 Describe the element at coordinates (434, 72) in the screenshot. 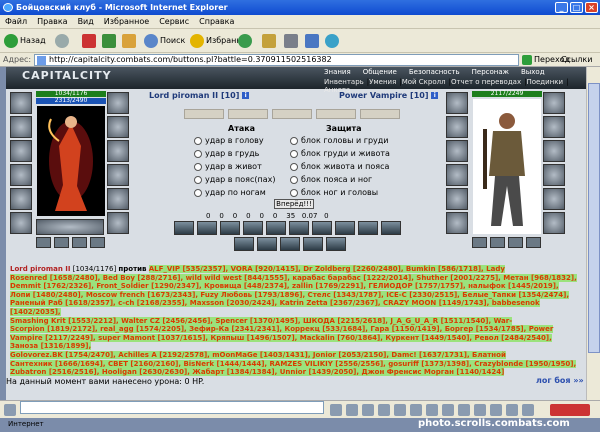

I see `nav-security: Безопасность` at that location.